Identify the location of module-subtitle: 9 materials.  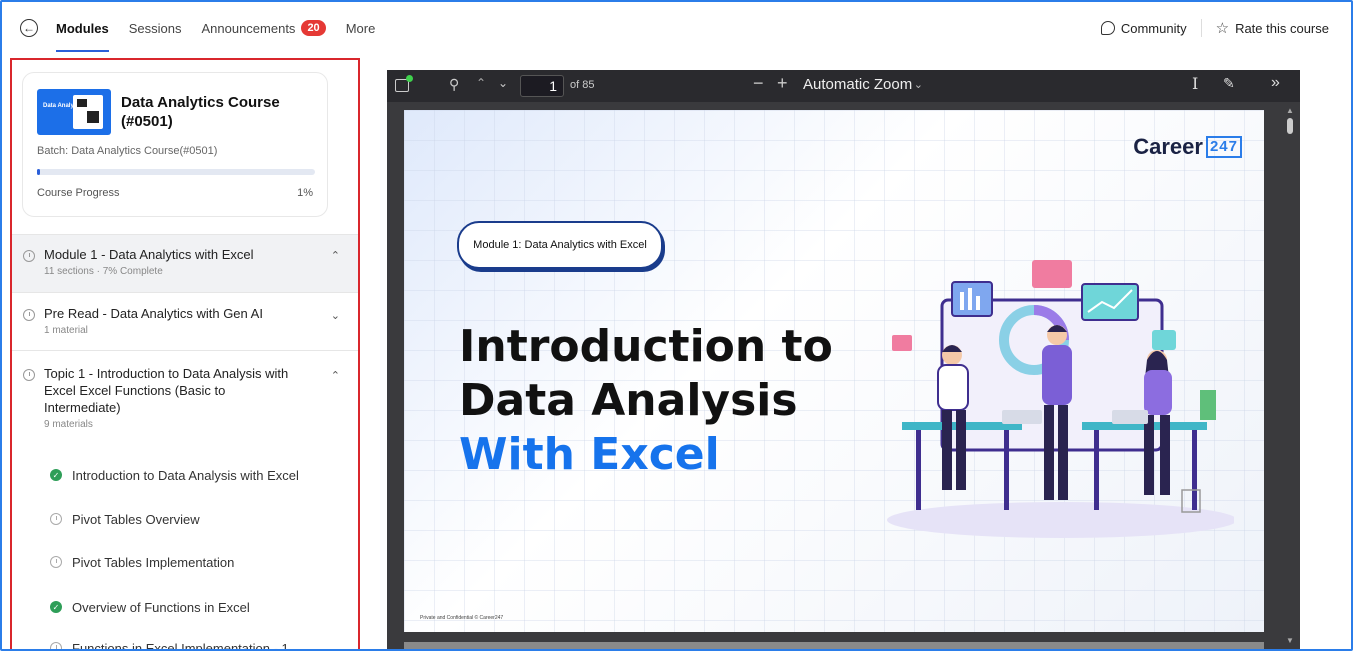
(68, 424).